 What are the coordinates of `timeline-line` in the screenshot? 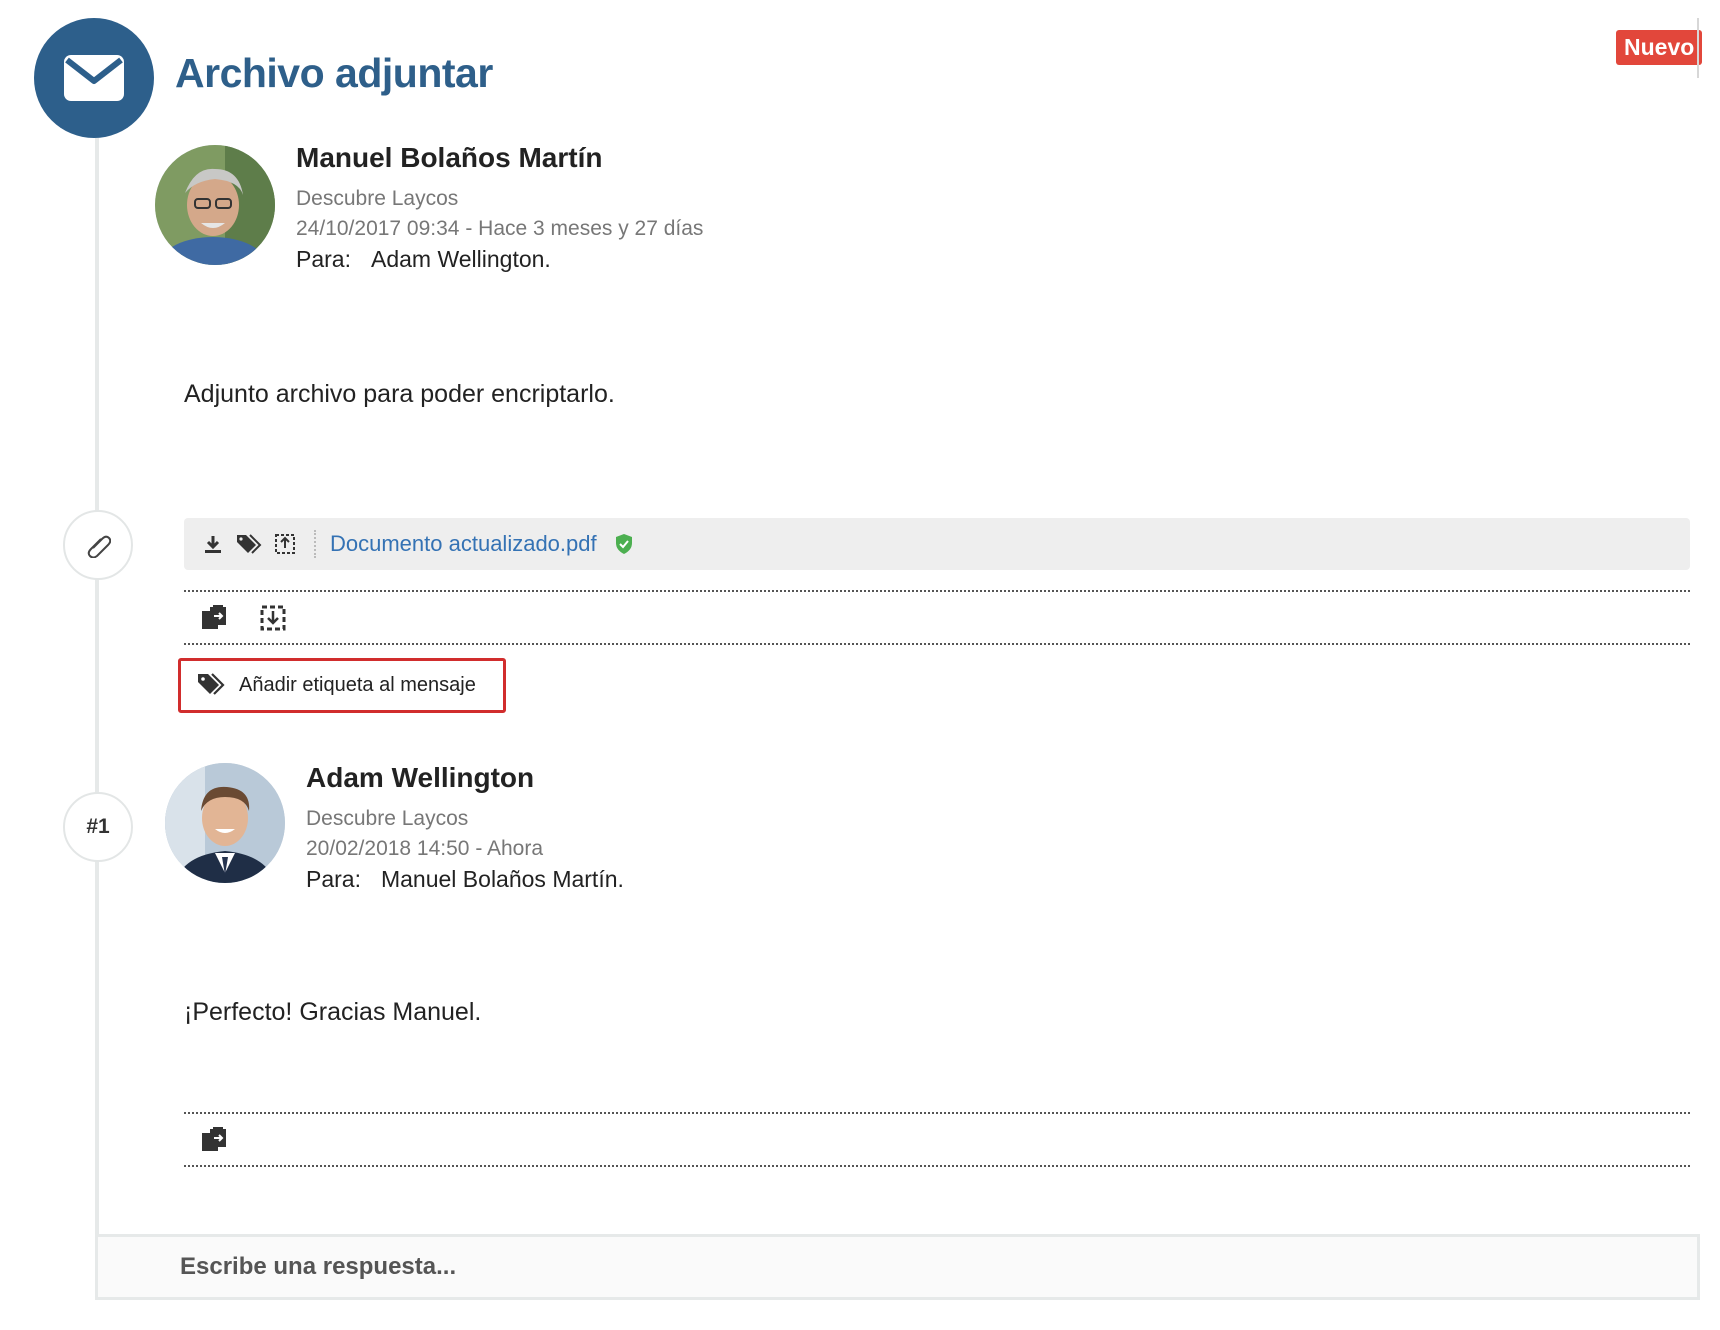 It's located at (97, 705).